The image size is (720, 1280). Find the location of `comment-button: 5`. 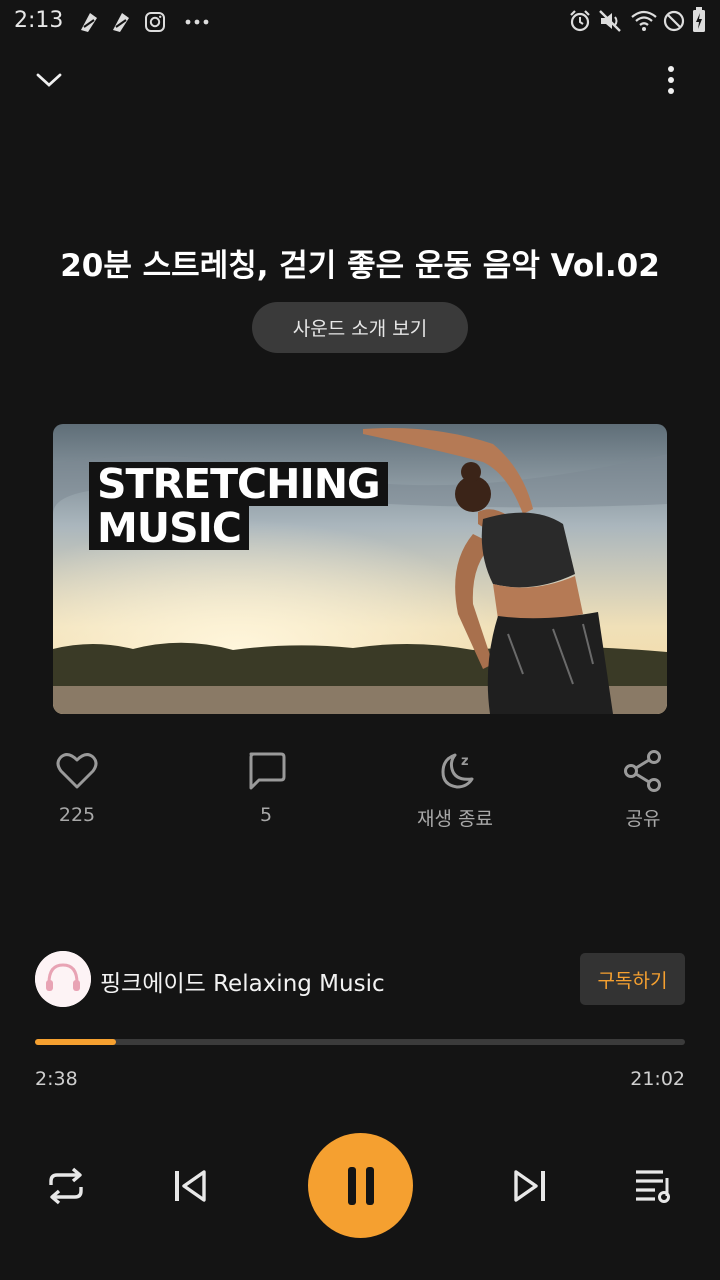

comment-button: 5 is located at coordinates (266, 787).